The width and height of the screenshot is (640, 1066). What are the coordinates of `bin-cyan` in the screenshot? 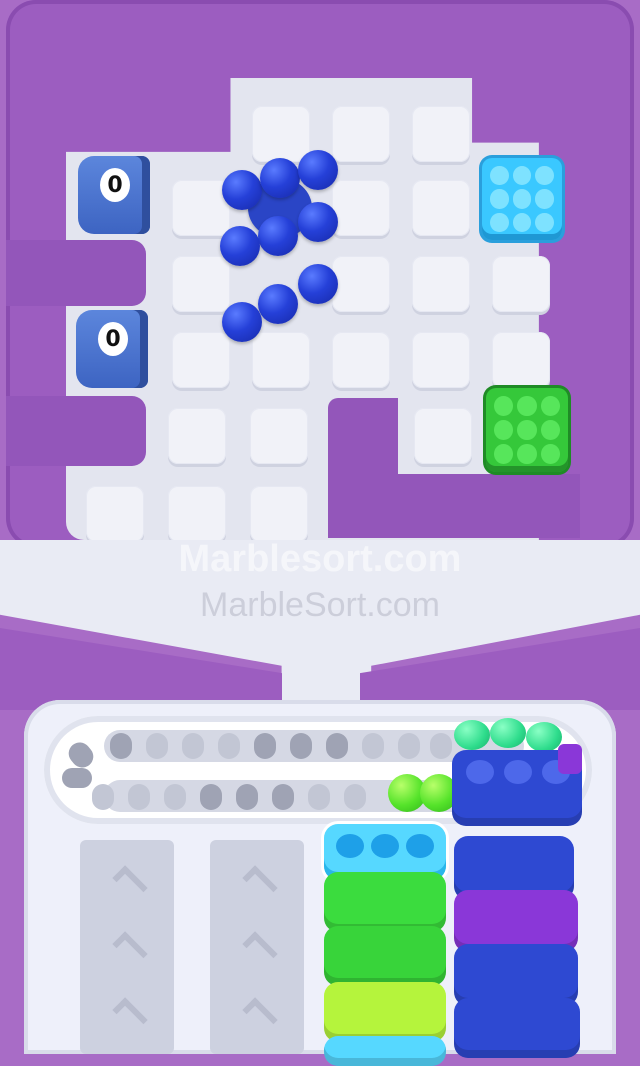 It's located at (385, 1051).